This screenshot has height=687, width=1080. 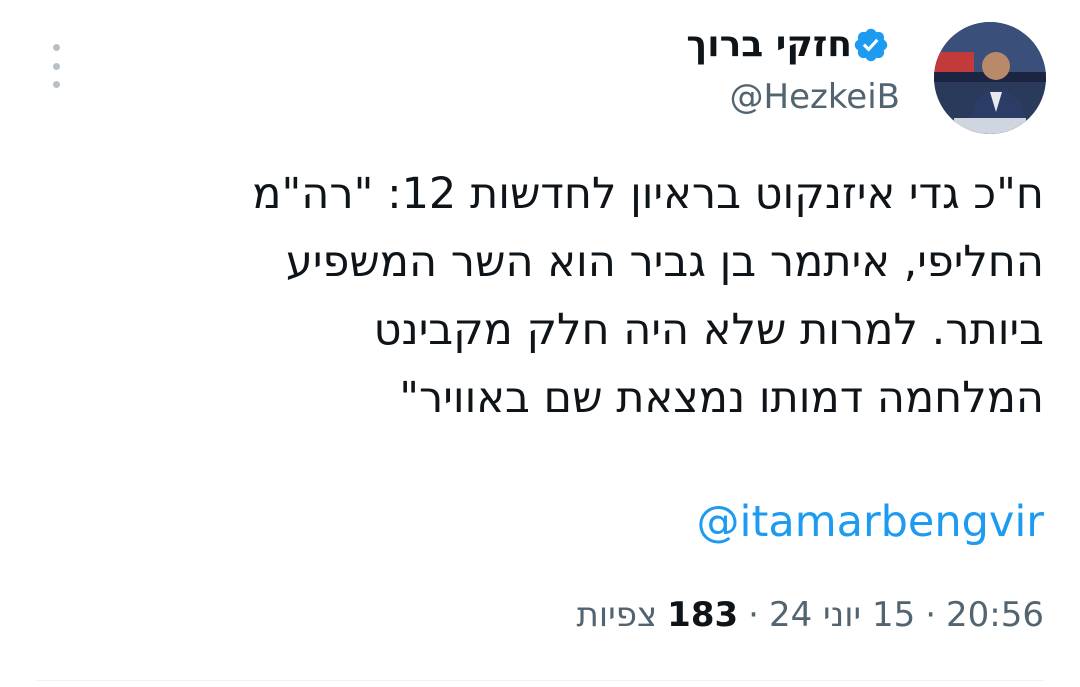 I want to click on author-display-name: חזקי ברוך, so click(x=769, y=45).